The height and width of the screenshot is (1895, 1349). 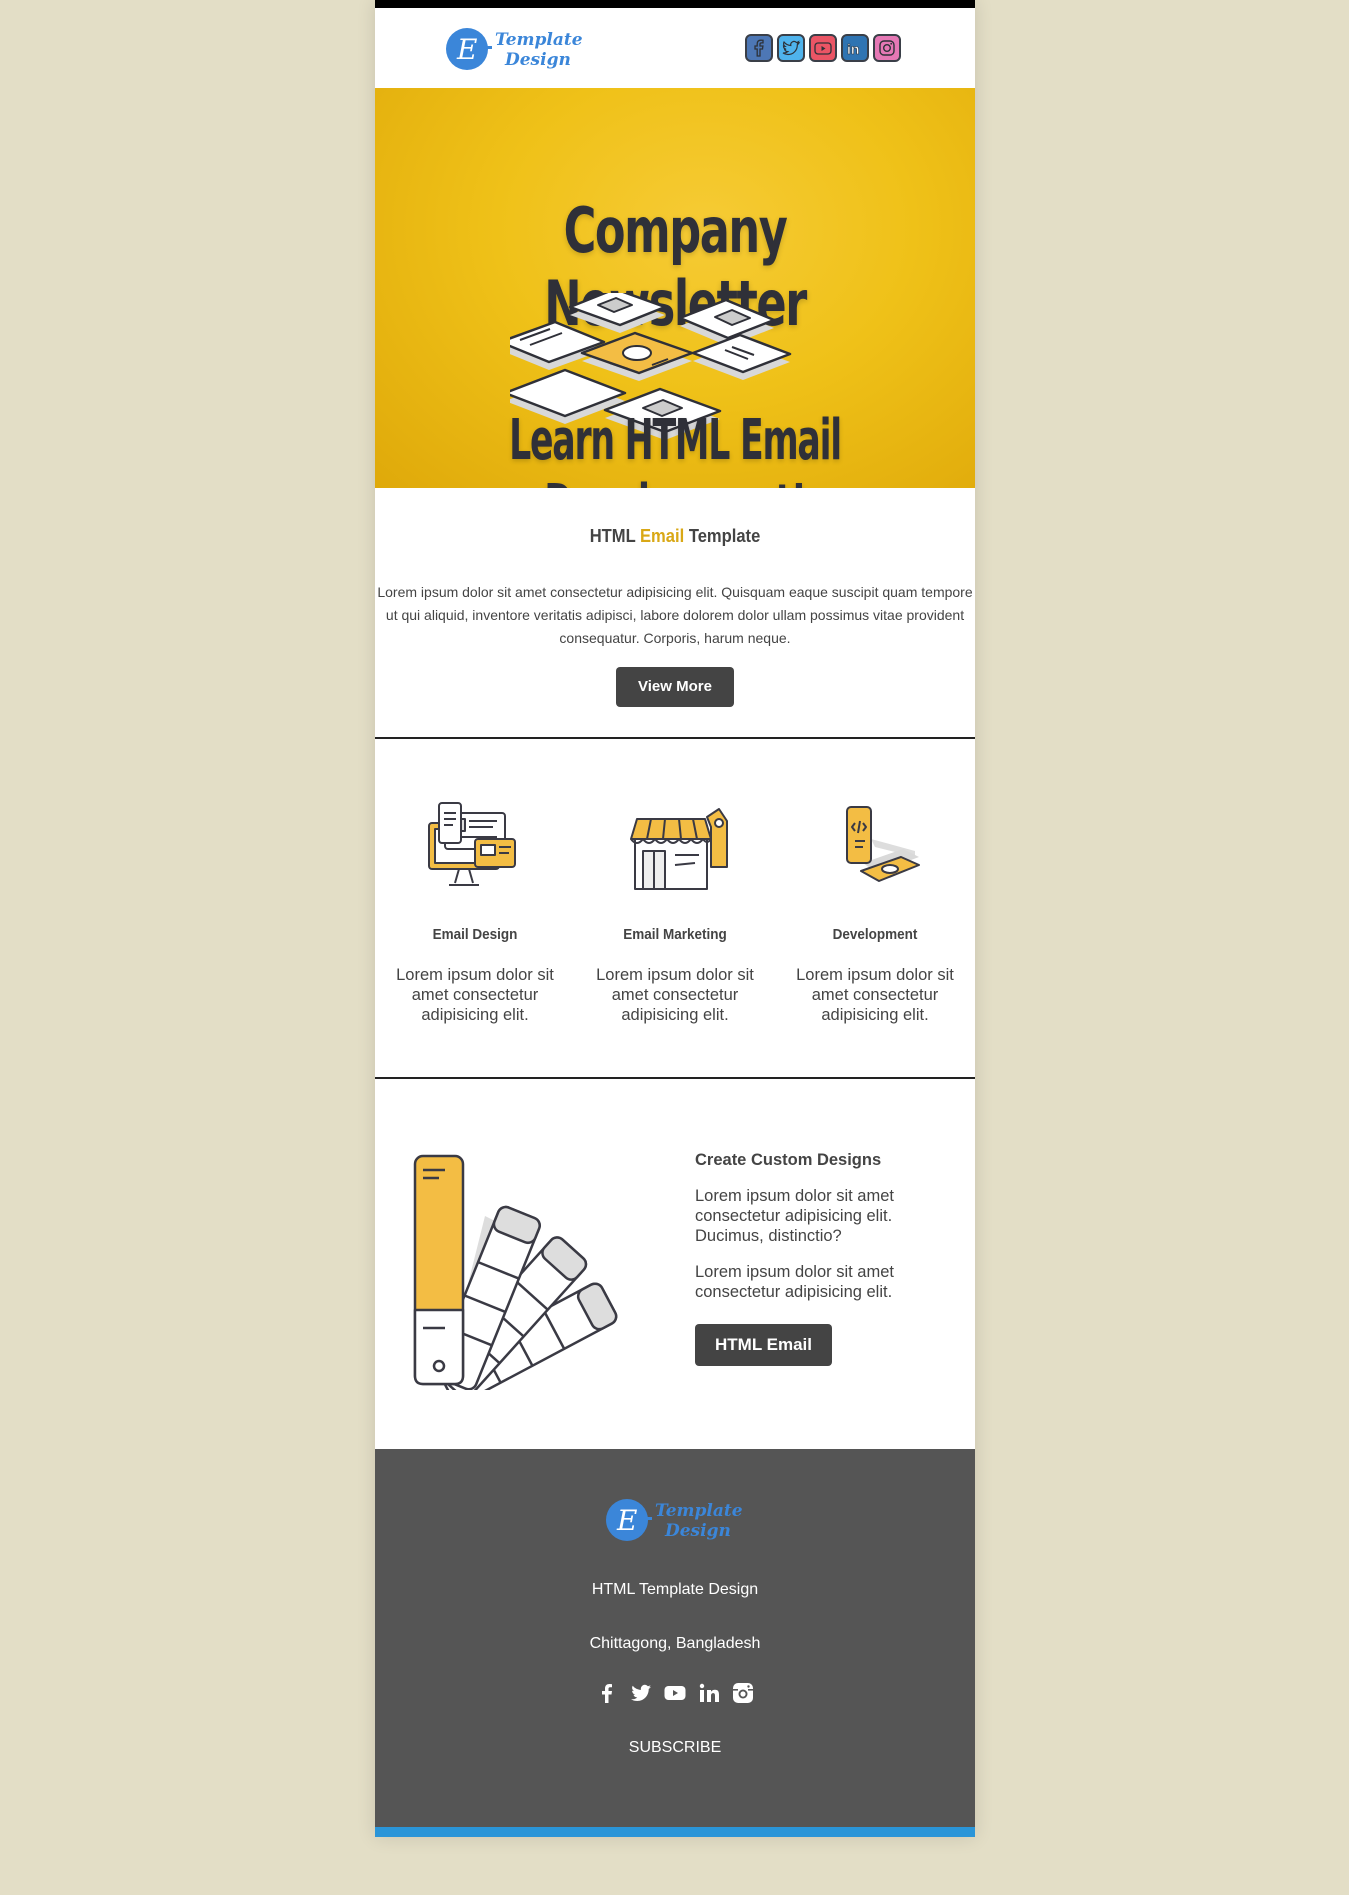 What do you see at coordinates (724, 536) in the screenshot?
I see `intro-title-part2: Template` at bounding box center [724, 536].